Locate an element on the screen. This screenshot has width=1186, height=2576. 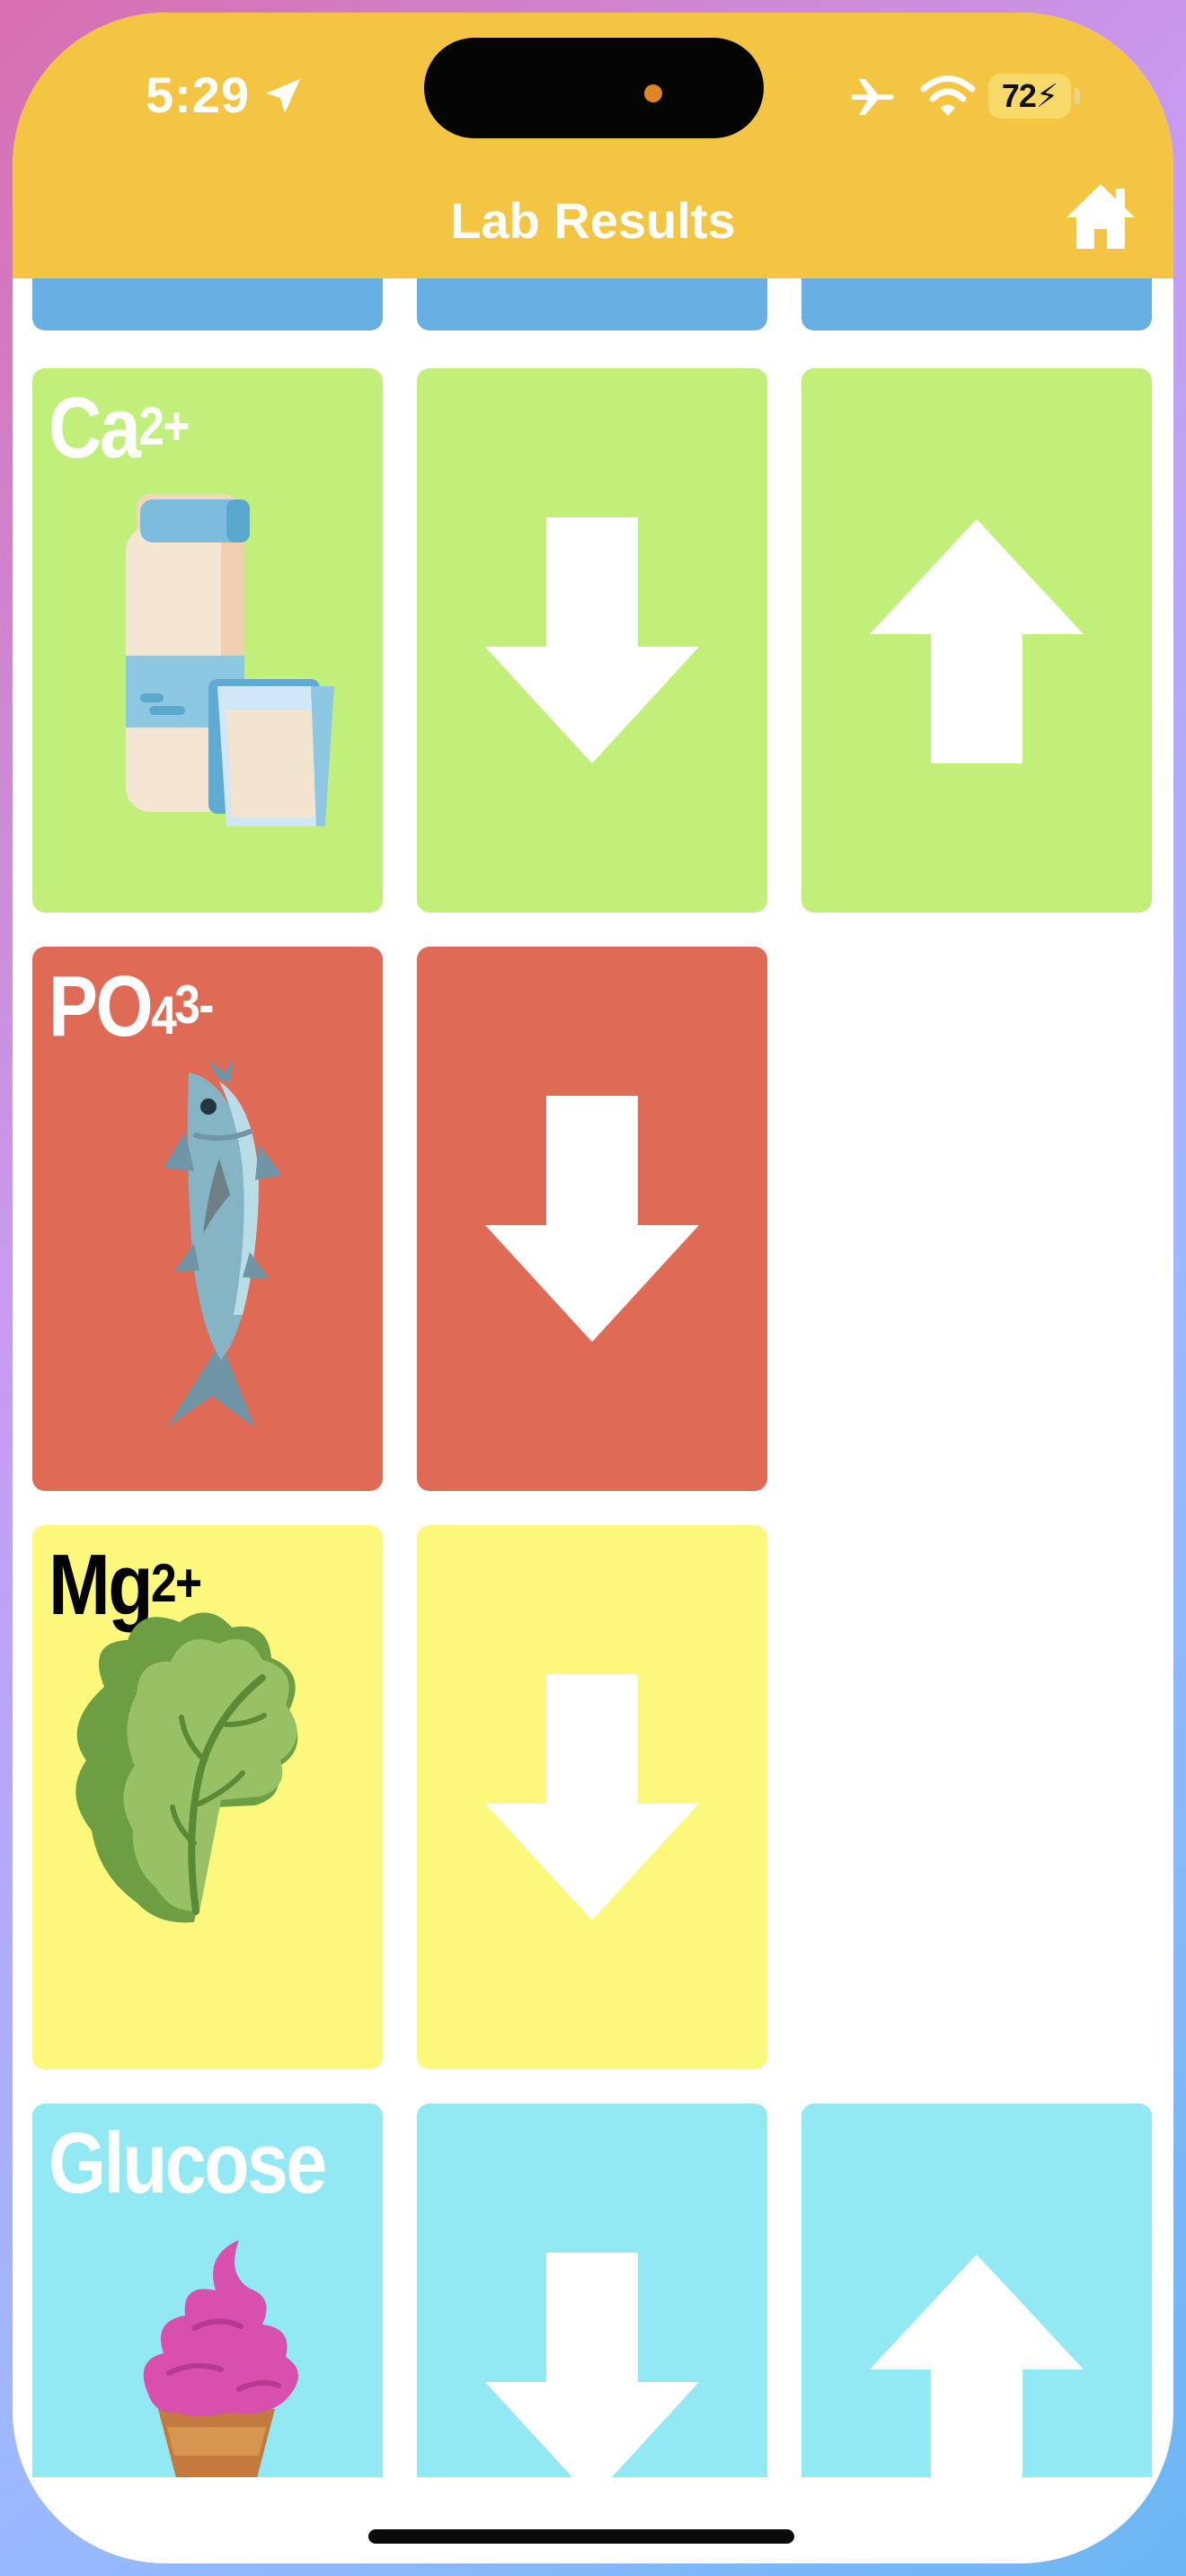
lettuce-leaf-icon is located at coordinates (186, 1767).